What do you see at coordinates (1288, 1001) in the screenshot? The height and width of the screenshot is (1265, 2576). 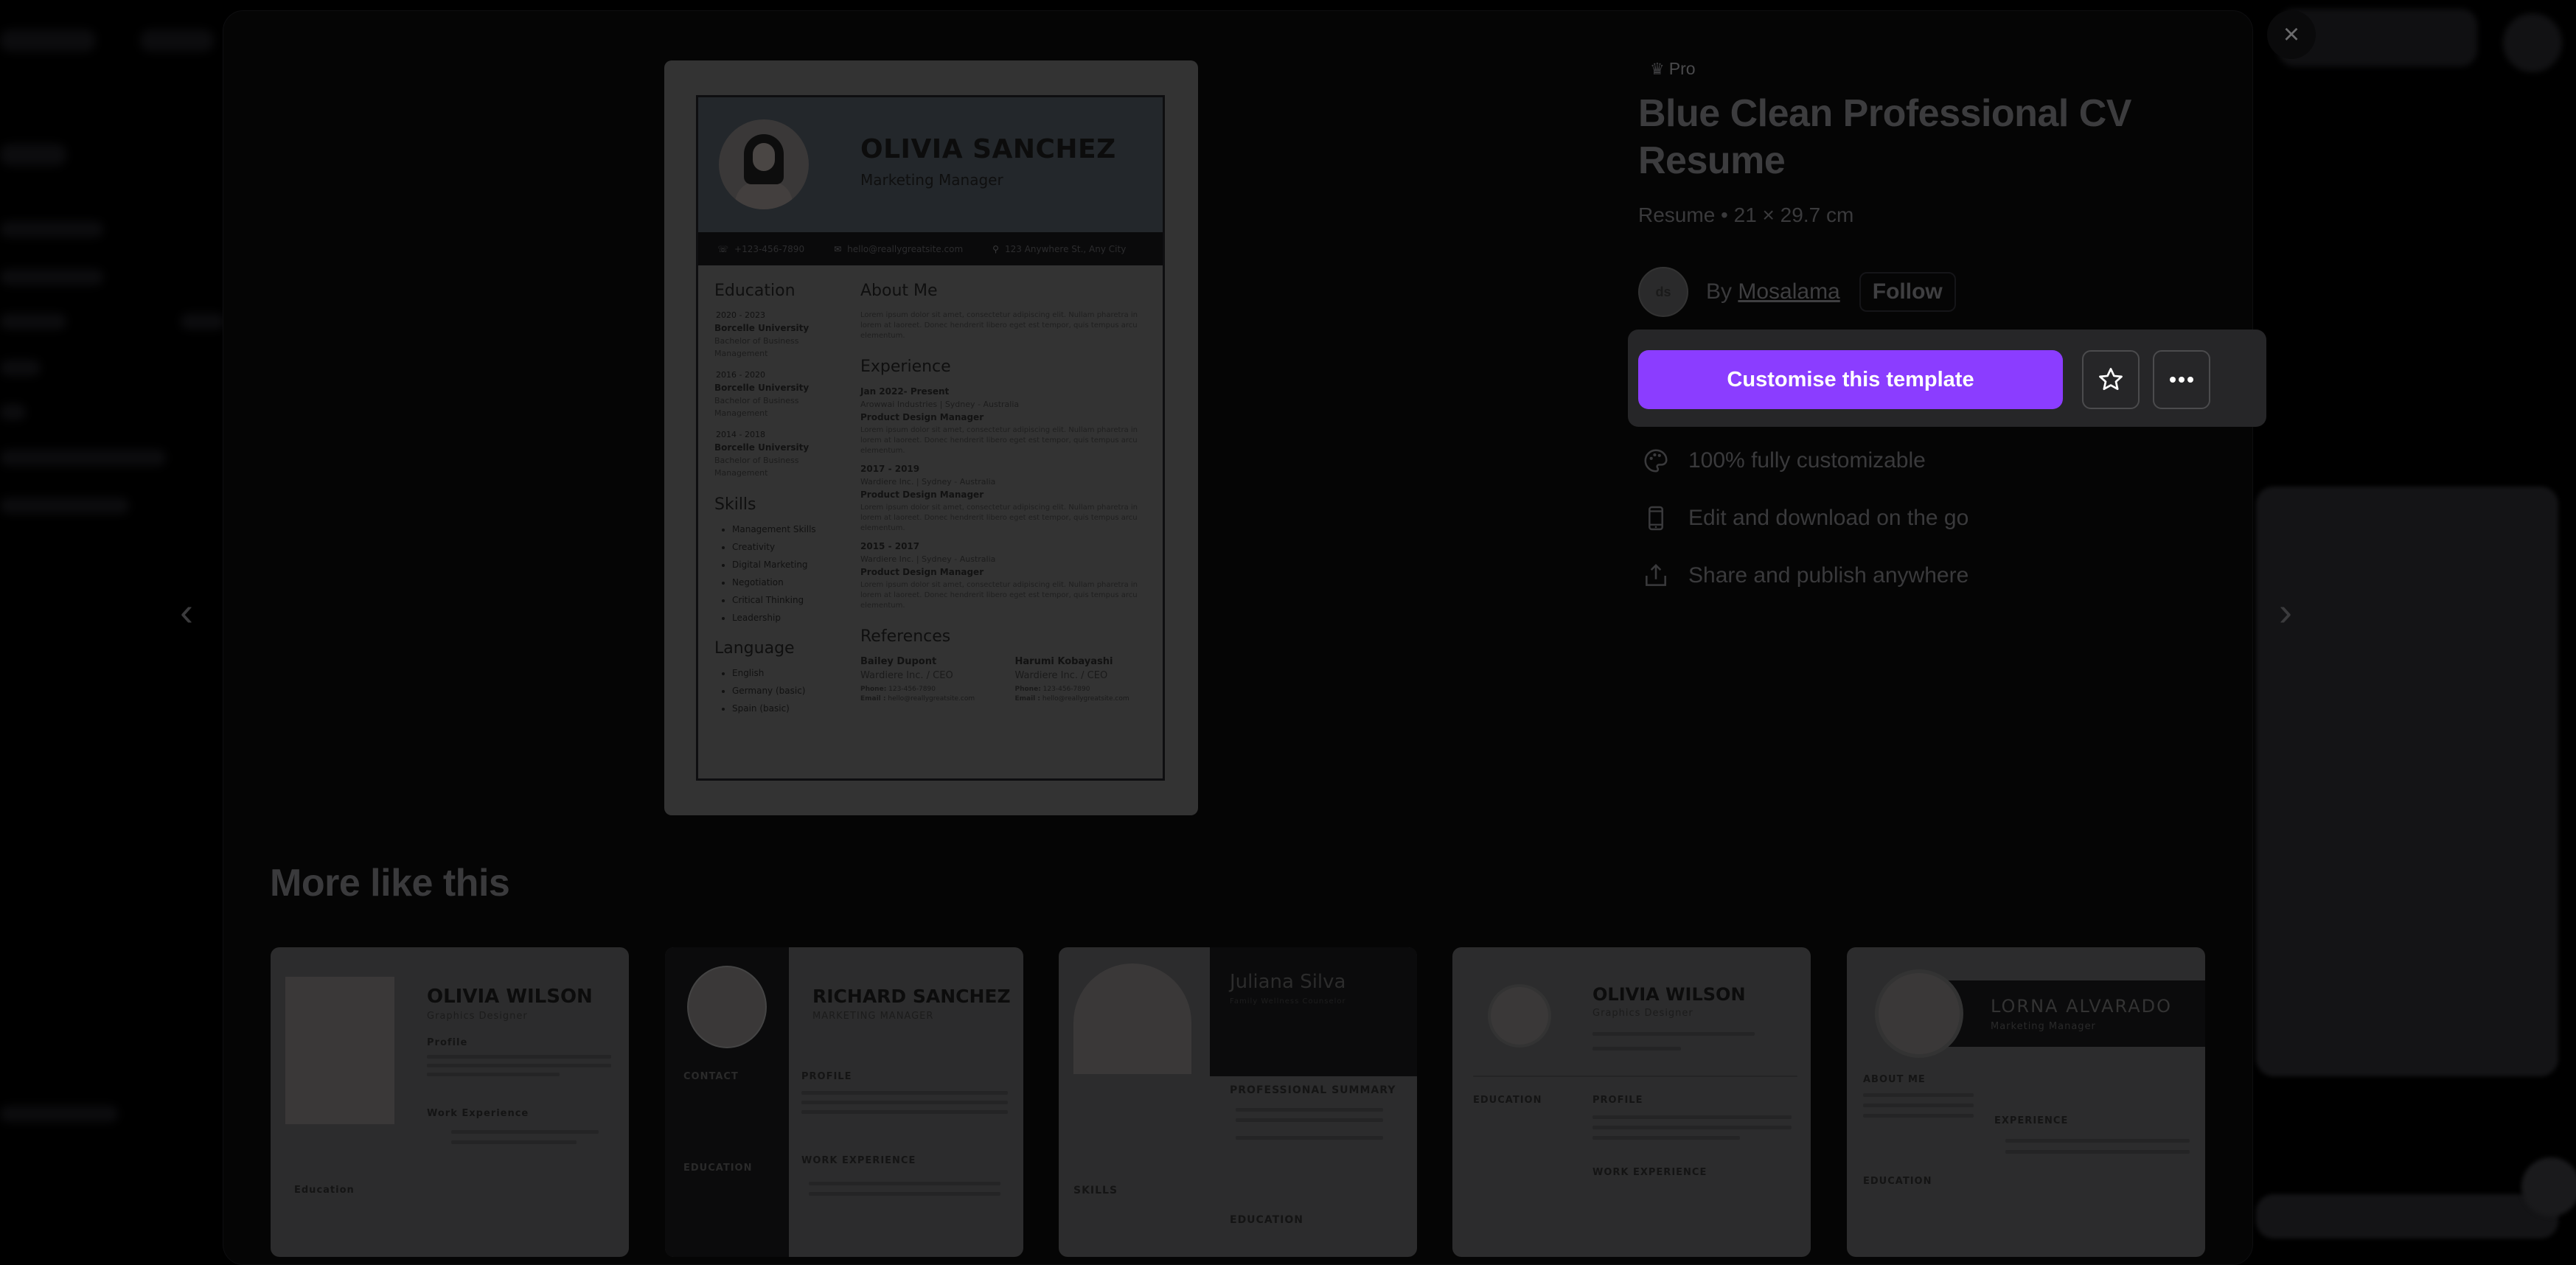 I see `template-role: Family Wellness Counselor` at bounding box center [1288, 1001].